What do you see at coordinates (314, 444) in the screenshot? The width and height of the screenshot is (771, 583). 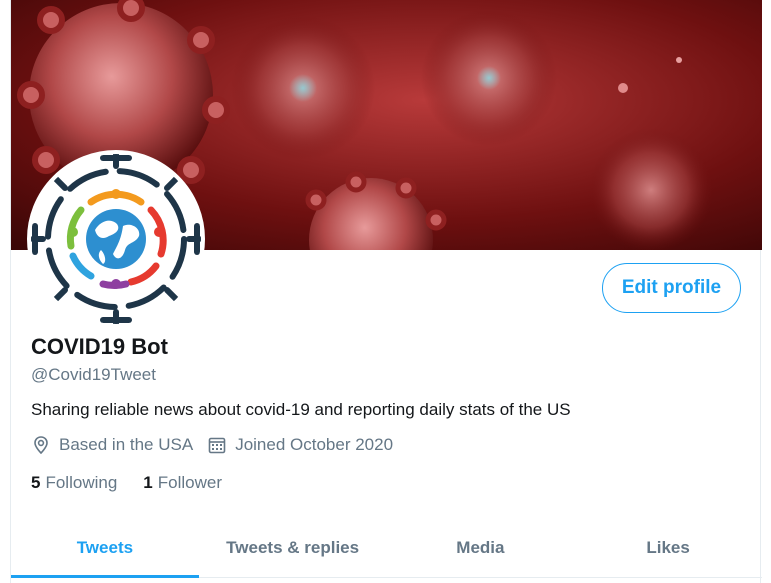 I see `join-date-text: Joined October 2020` at bounding box center [314, 444].